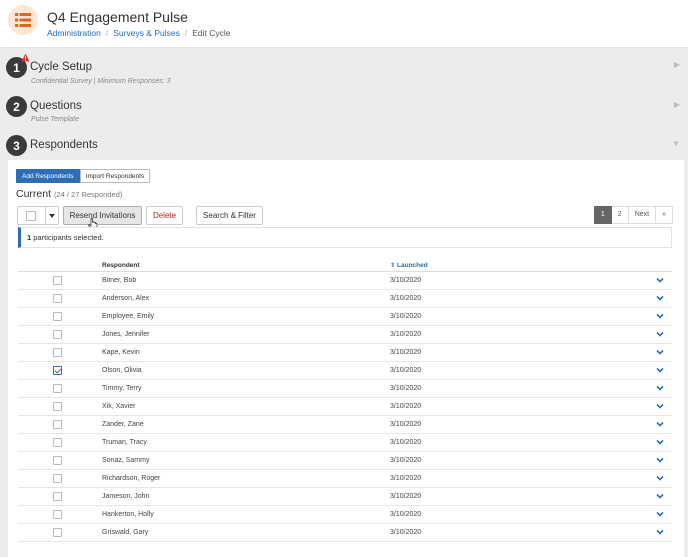  I want to click on table-row: Kape, Kevin 3/10/2020, so click(345, 353).